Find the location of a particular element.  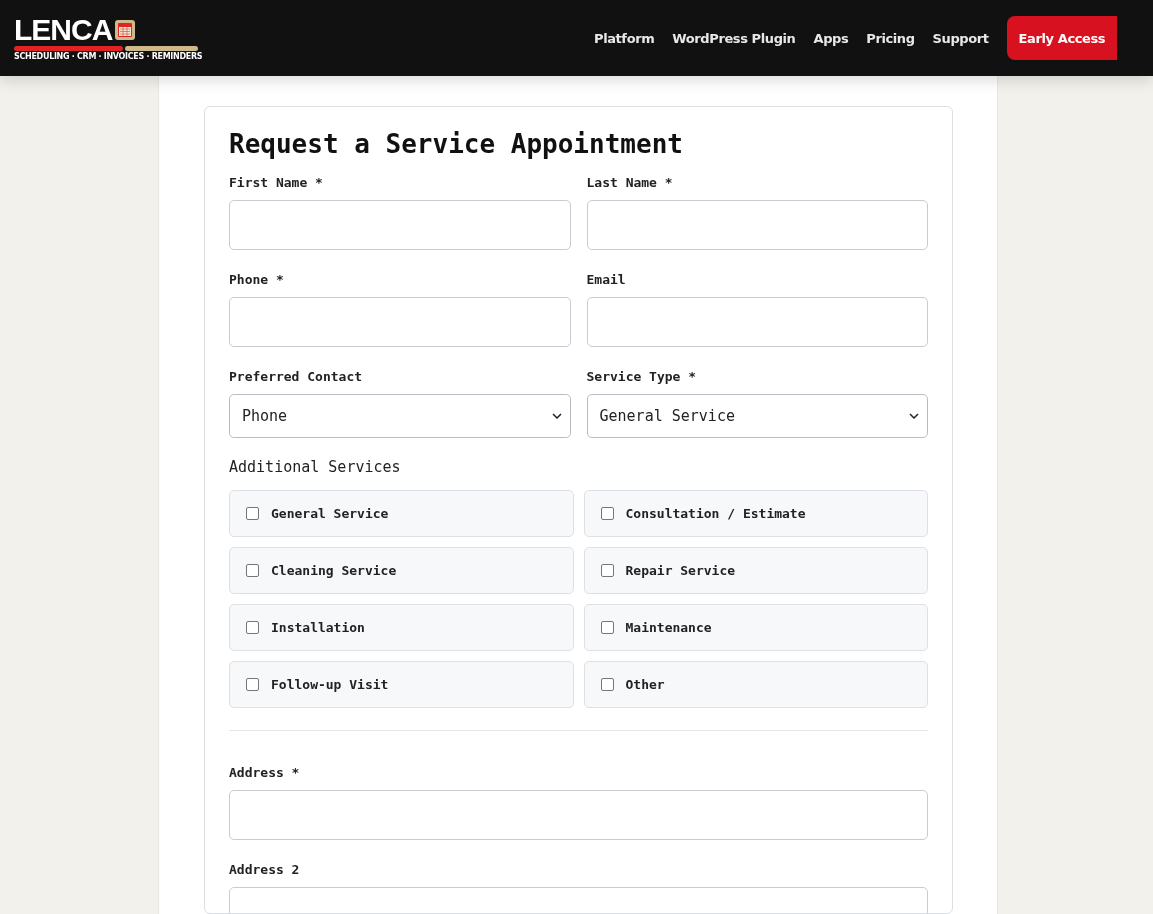

select-field: Phone is located at coordinates (400, 416).